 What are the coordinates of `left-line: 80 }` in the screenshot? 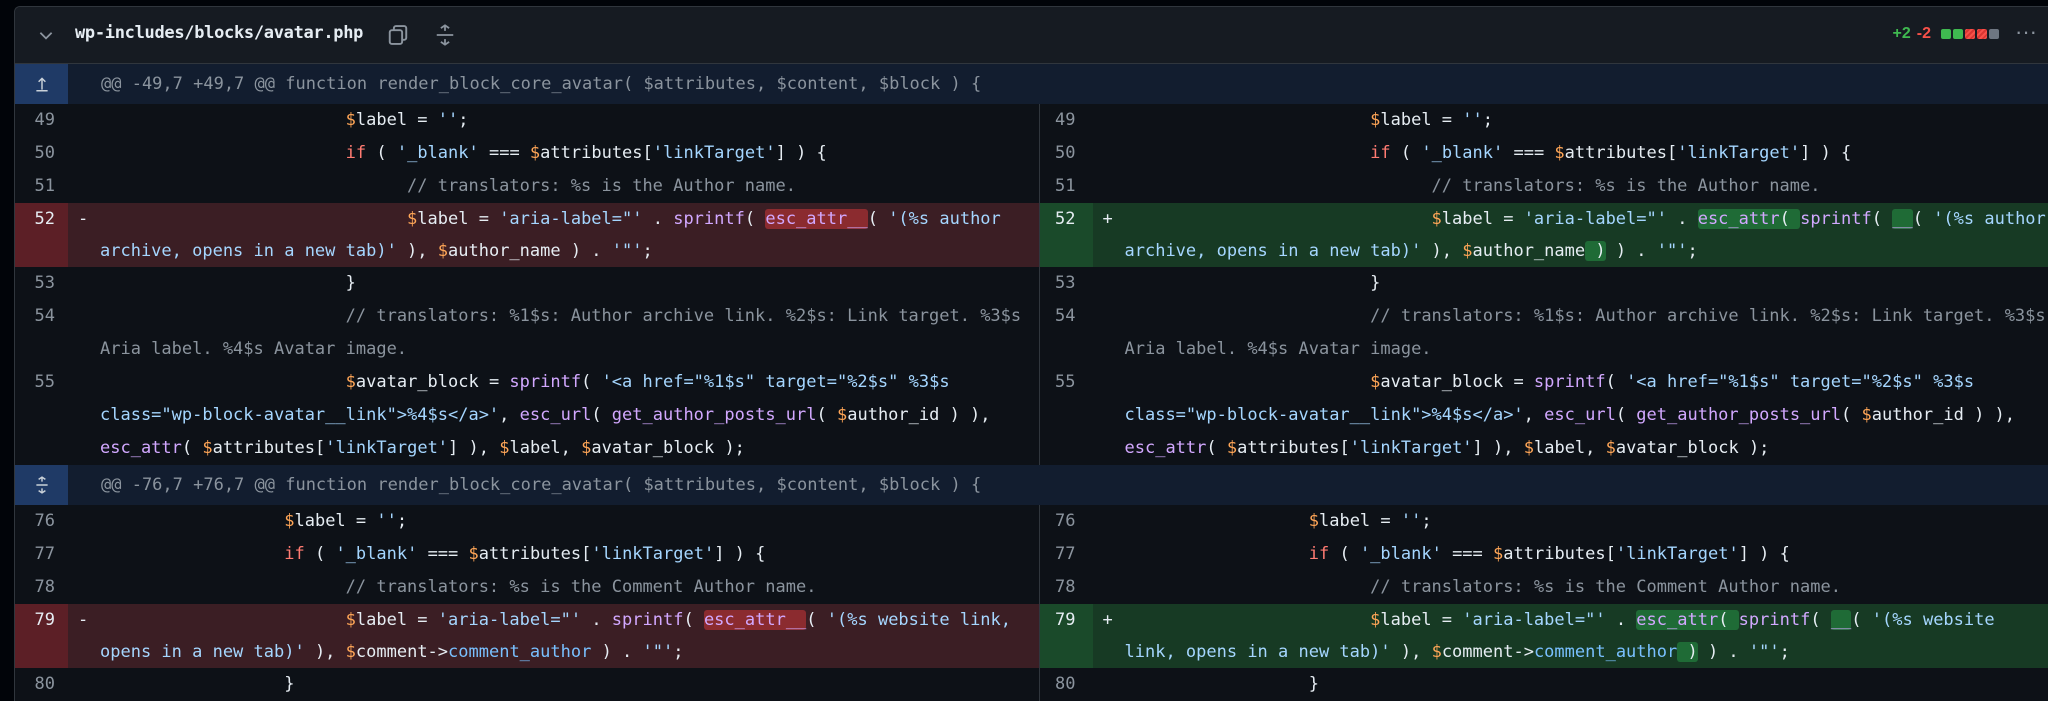 It's located at (527, 684).